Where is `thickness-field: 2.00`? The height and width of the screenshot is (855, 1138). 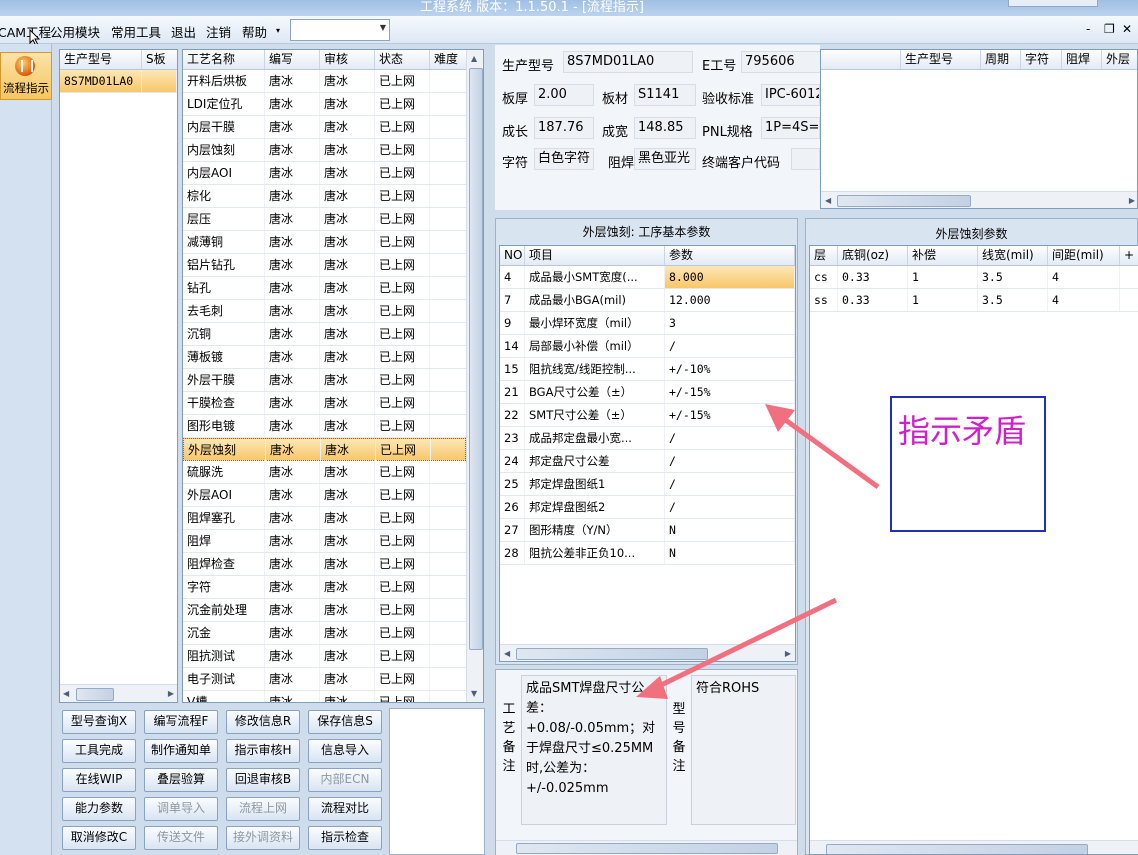
thickness-field: 2.00 is located at coordinates (564, 95).